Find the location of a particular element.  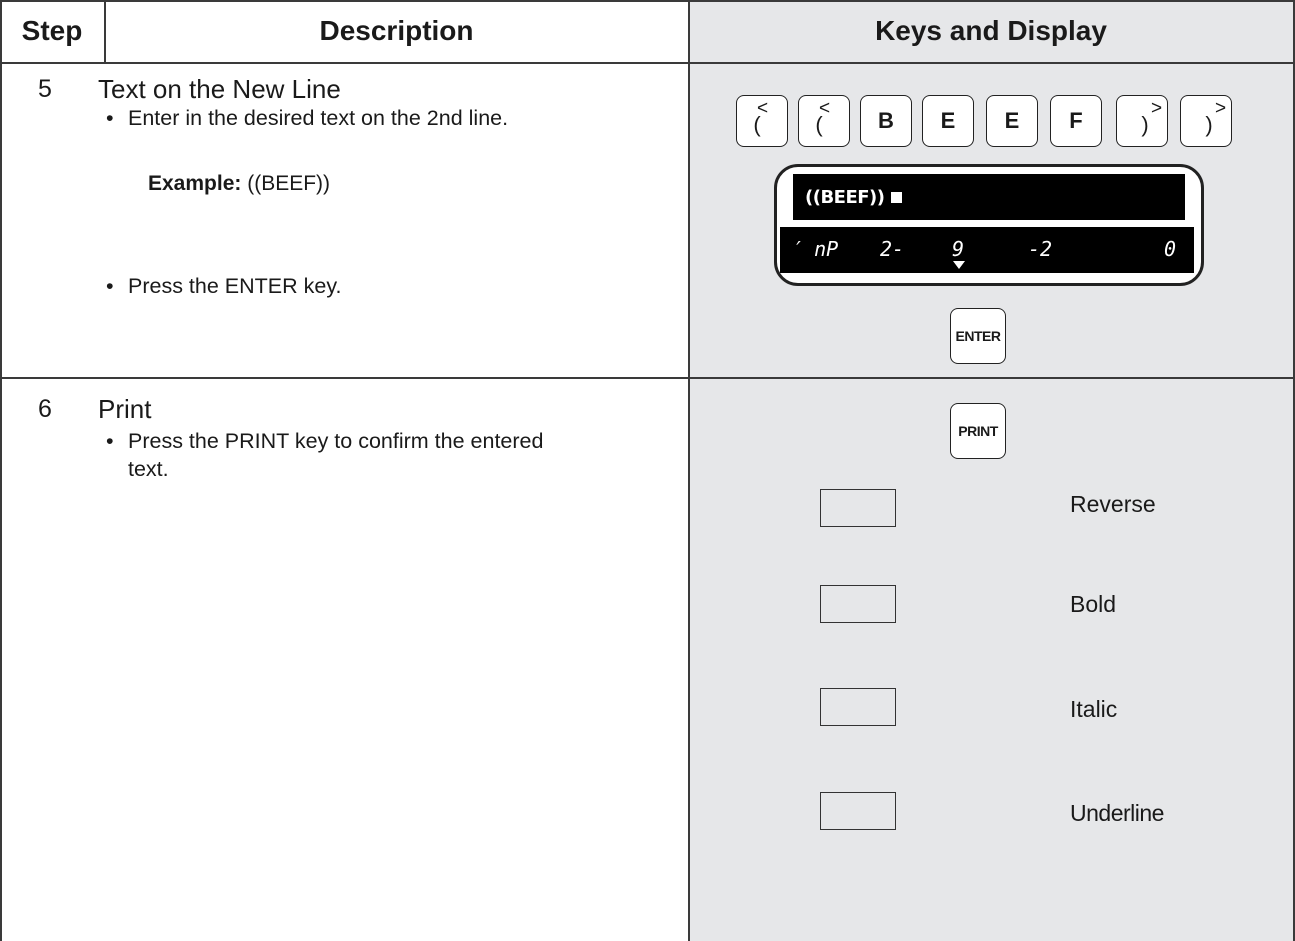

segment-readout: -2 is located at coordinates (1040, 249).